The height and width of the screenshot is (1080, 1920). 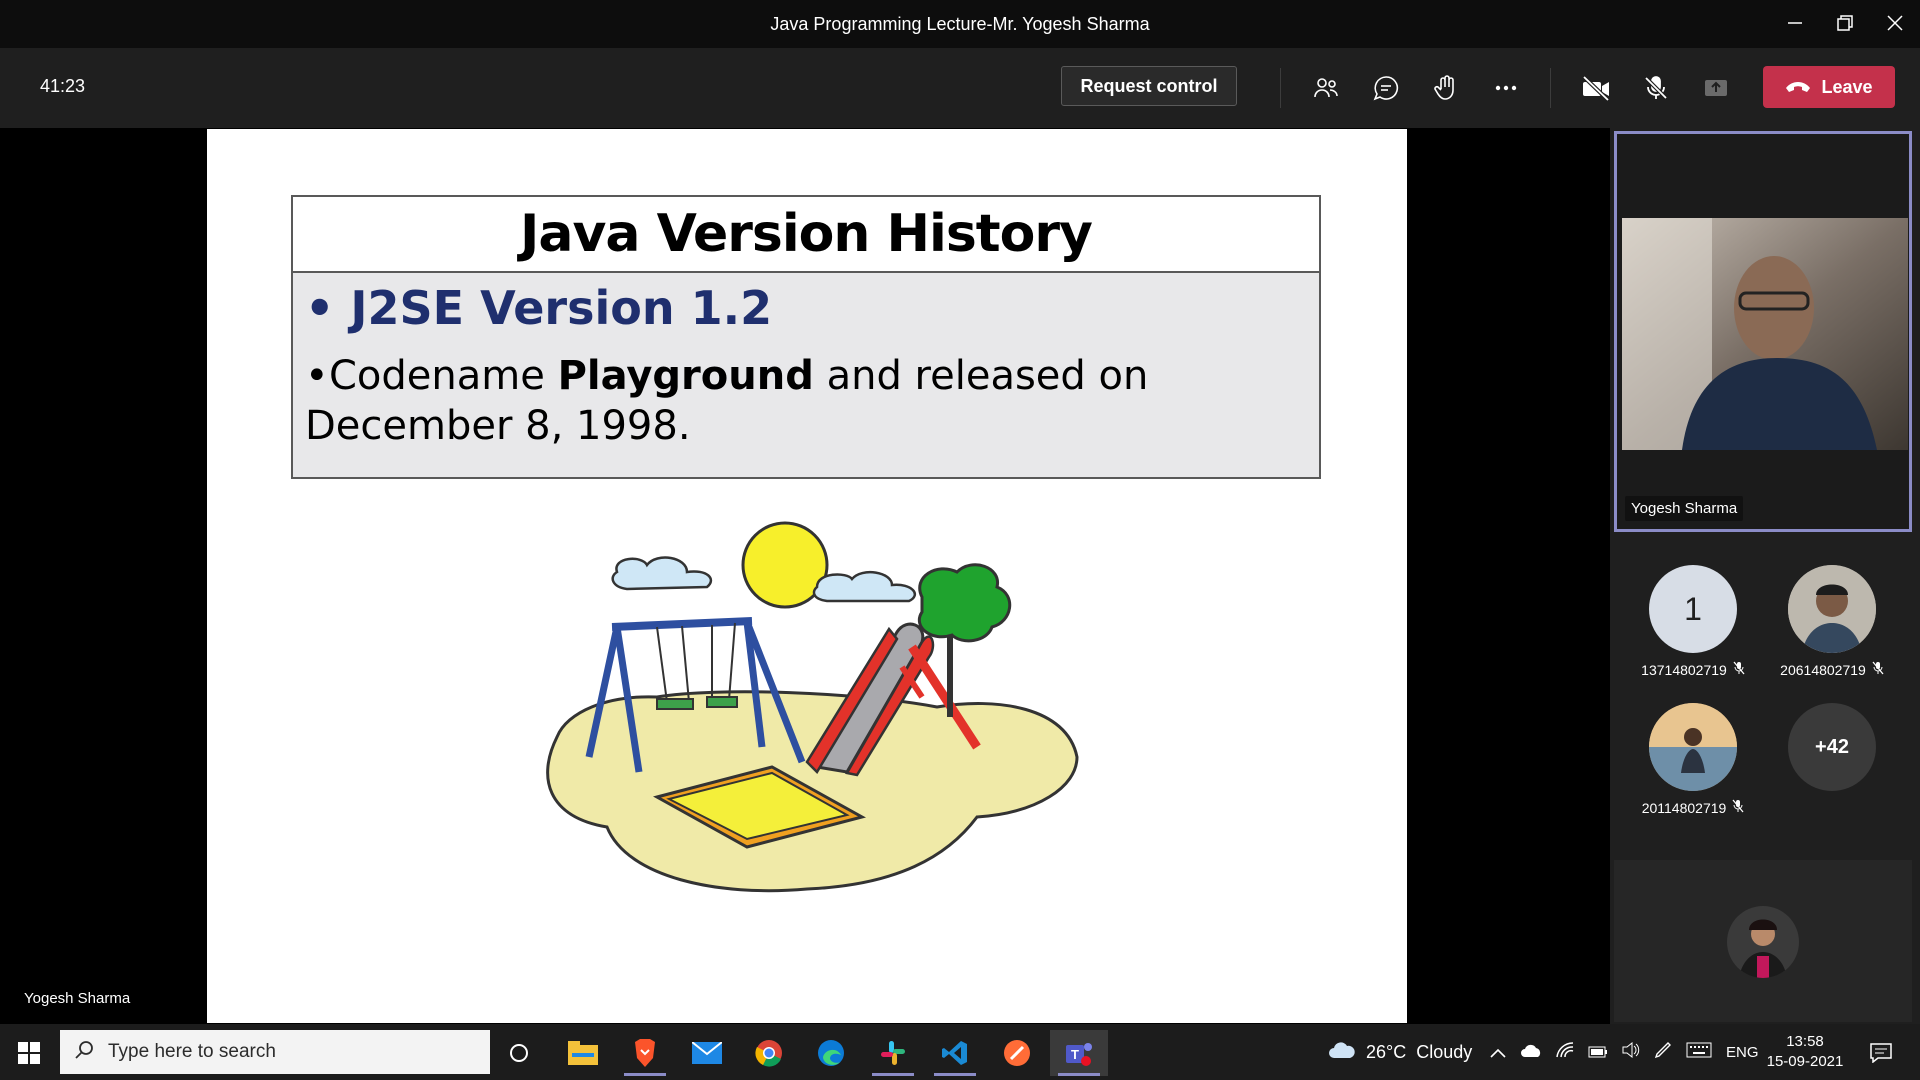 What do you see at coordinates (77, 998) in the screenshot?
I see `stage-presenter-name: Yogesh Sharma` at bounding box center [77, 998].